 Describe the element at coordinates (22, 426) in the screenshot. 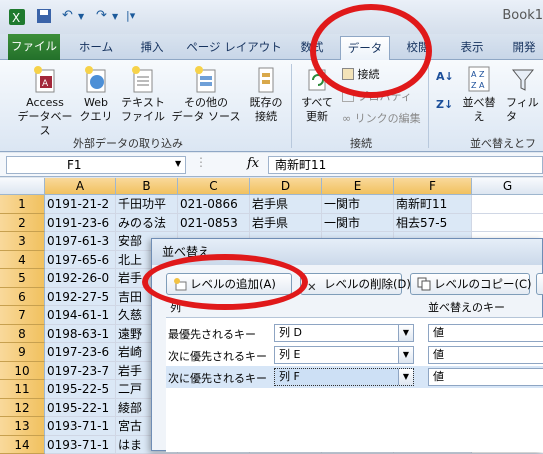

I see `row-header: 13` at that location.